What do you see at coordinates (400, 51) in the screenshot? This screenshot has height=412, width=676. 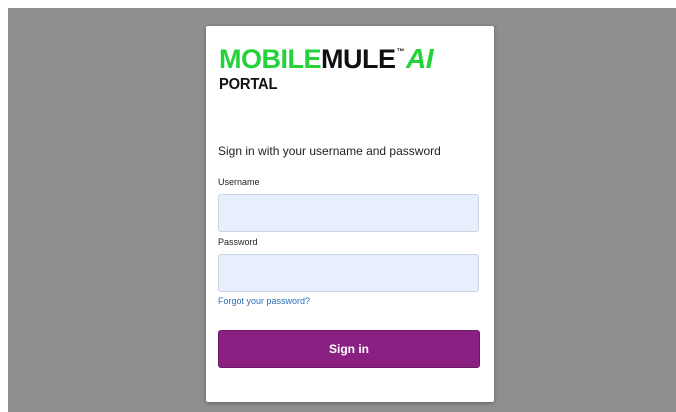 I see `logo-trademark: ™` at bounding box center [400, 51].